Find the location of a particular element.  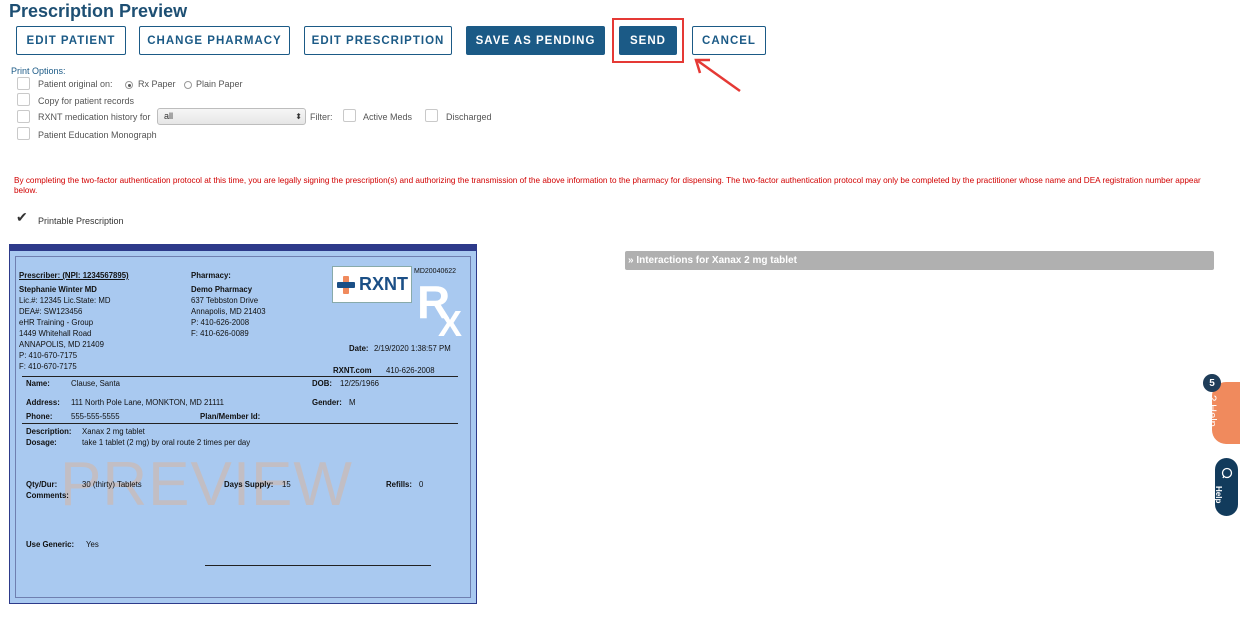

comments-label: Comments: is located at coordinates (47, 495).